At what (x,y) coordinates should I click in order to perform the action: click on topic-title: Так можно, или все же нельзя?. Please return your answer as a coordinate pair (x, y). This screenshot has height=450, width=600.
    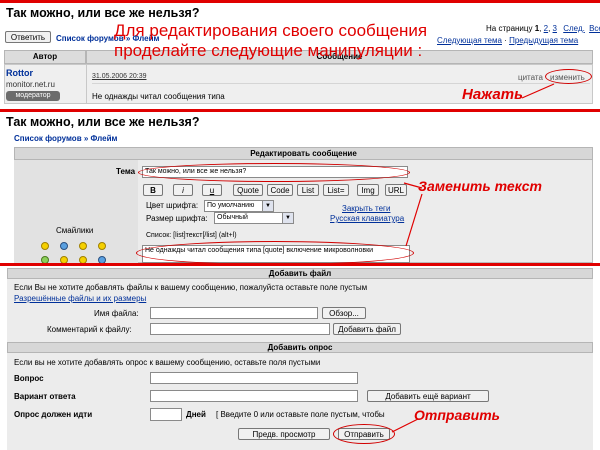
    Looking at the image, I should click on (103, 13).